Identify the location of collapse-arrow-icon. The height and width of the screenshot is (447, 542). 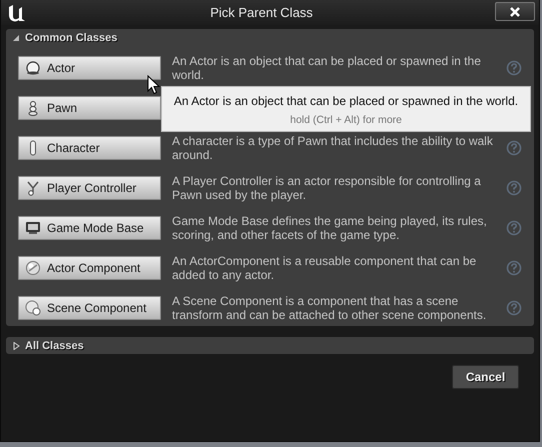
(16, 38).